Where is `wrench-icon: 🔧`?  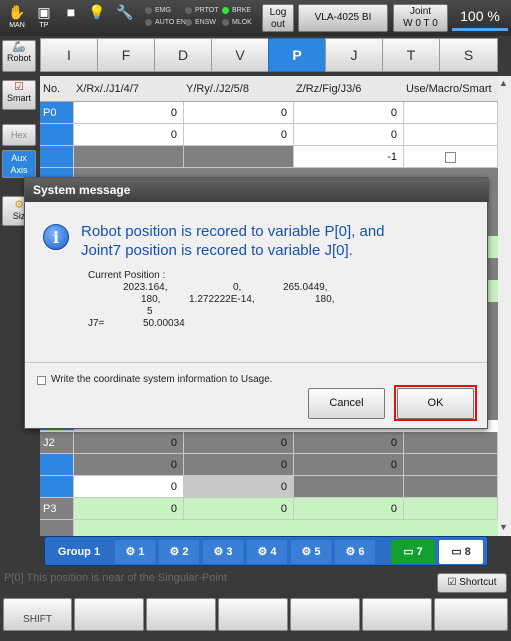 wrench-icon: 🔧 is located at coordinates (125, 18).